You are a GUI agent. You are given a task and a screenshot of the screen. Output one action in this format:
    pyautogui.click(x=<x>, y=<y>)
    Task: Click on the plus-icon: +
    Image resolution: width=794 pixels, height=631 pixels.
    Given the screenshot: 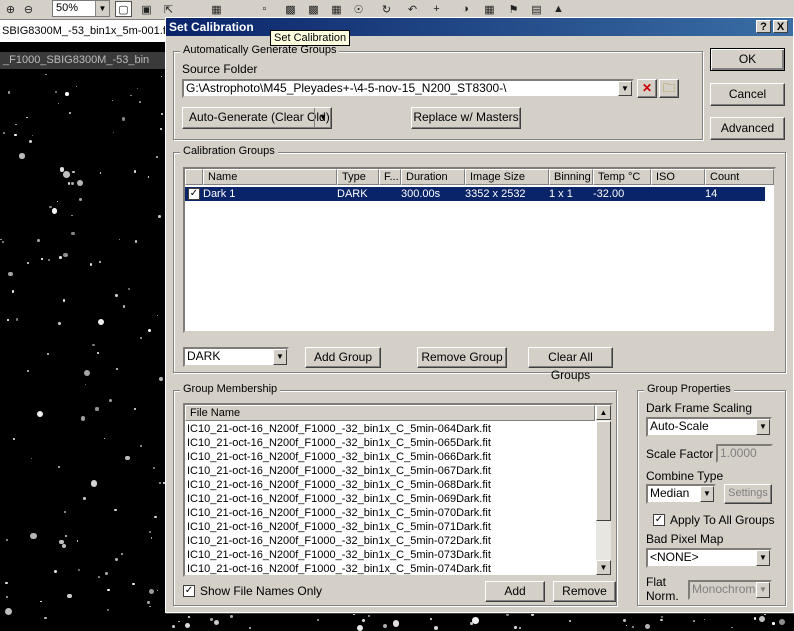 What is the action you would take?
    pyautogui.click(x=436, y=9)
    